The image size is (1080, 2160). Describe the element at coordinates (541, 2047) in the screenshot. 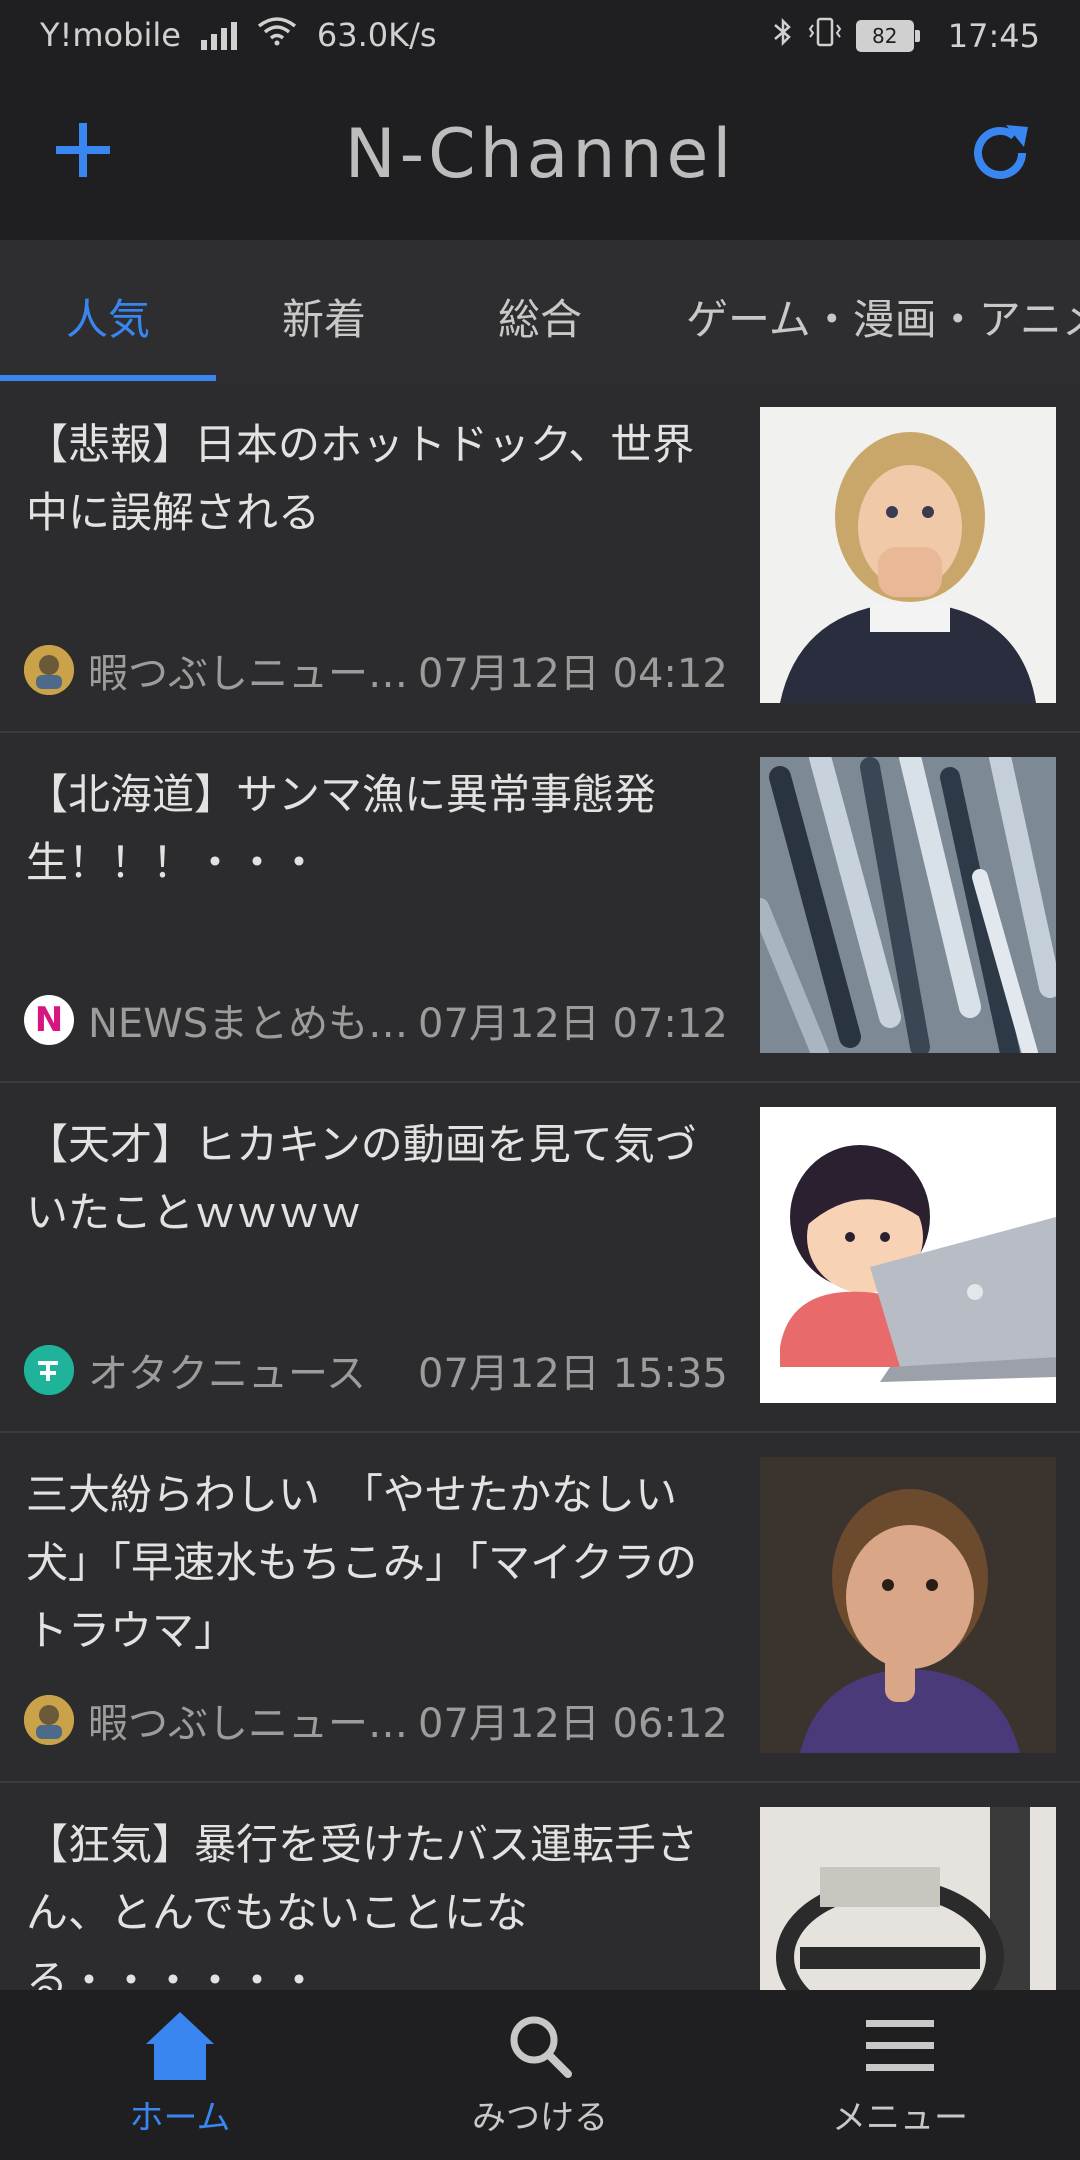

I see `search-icon` at that location.